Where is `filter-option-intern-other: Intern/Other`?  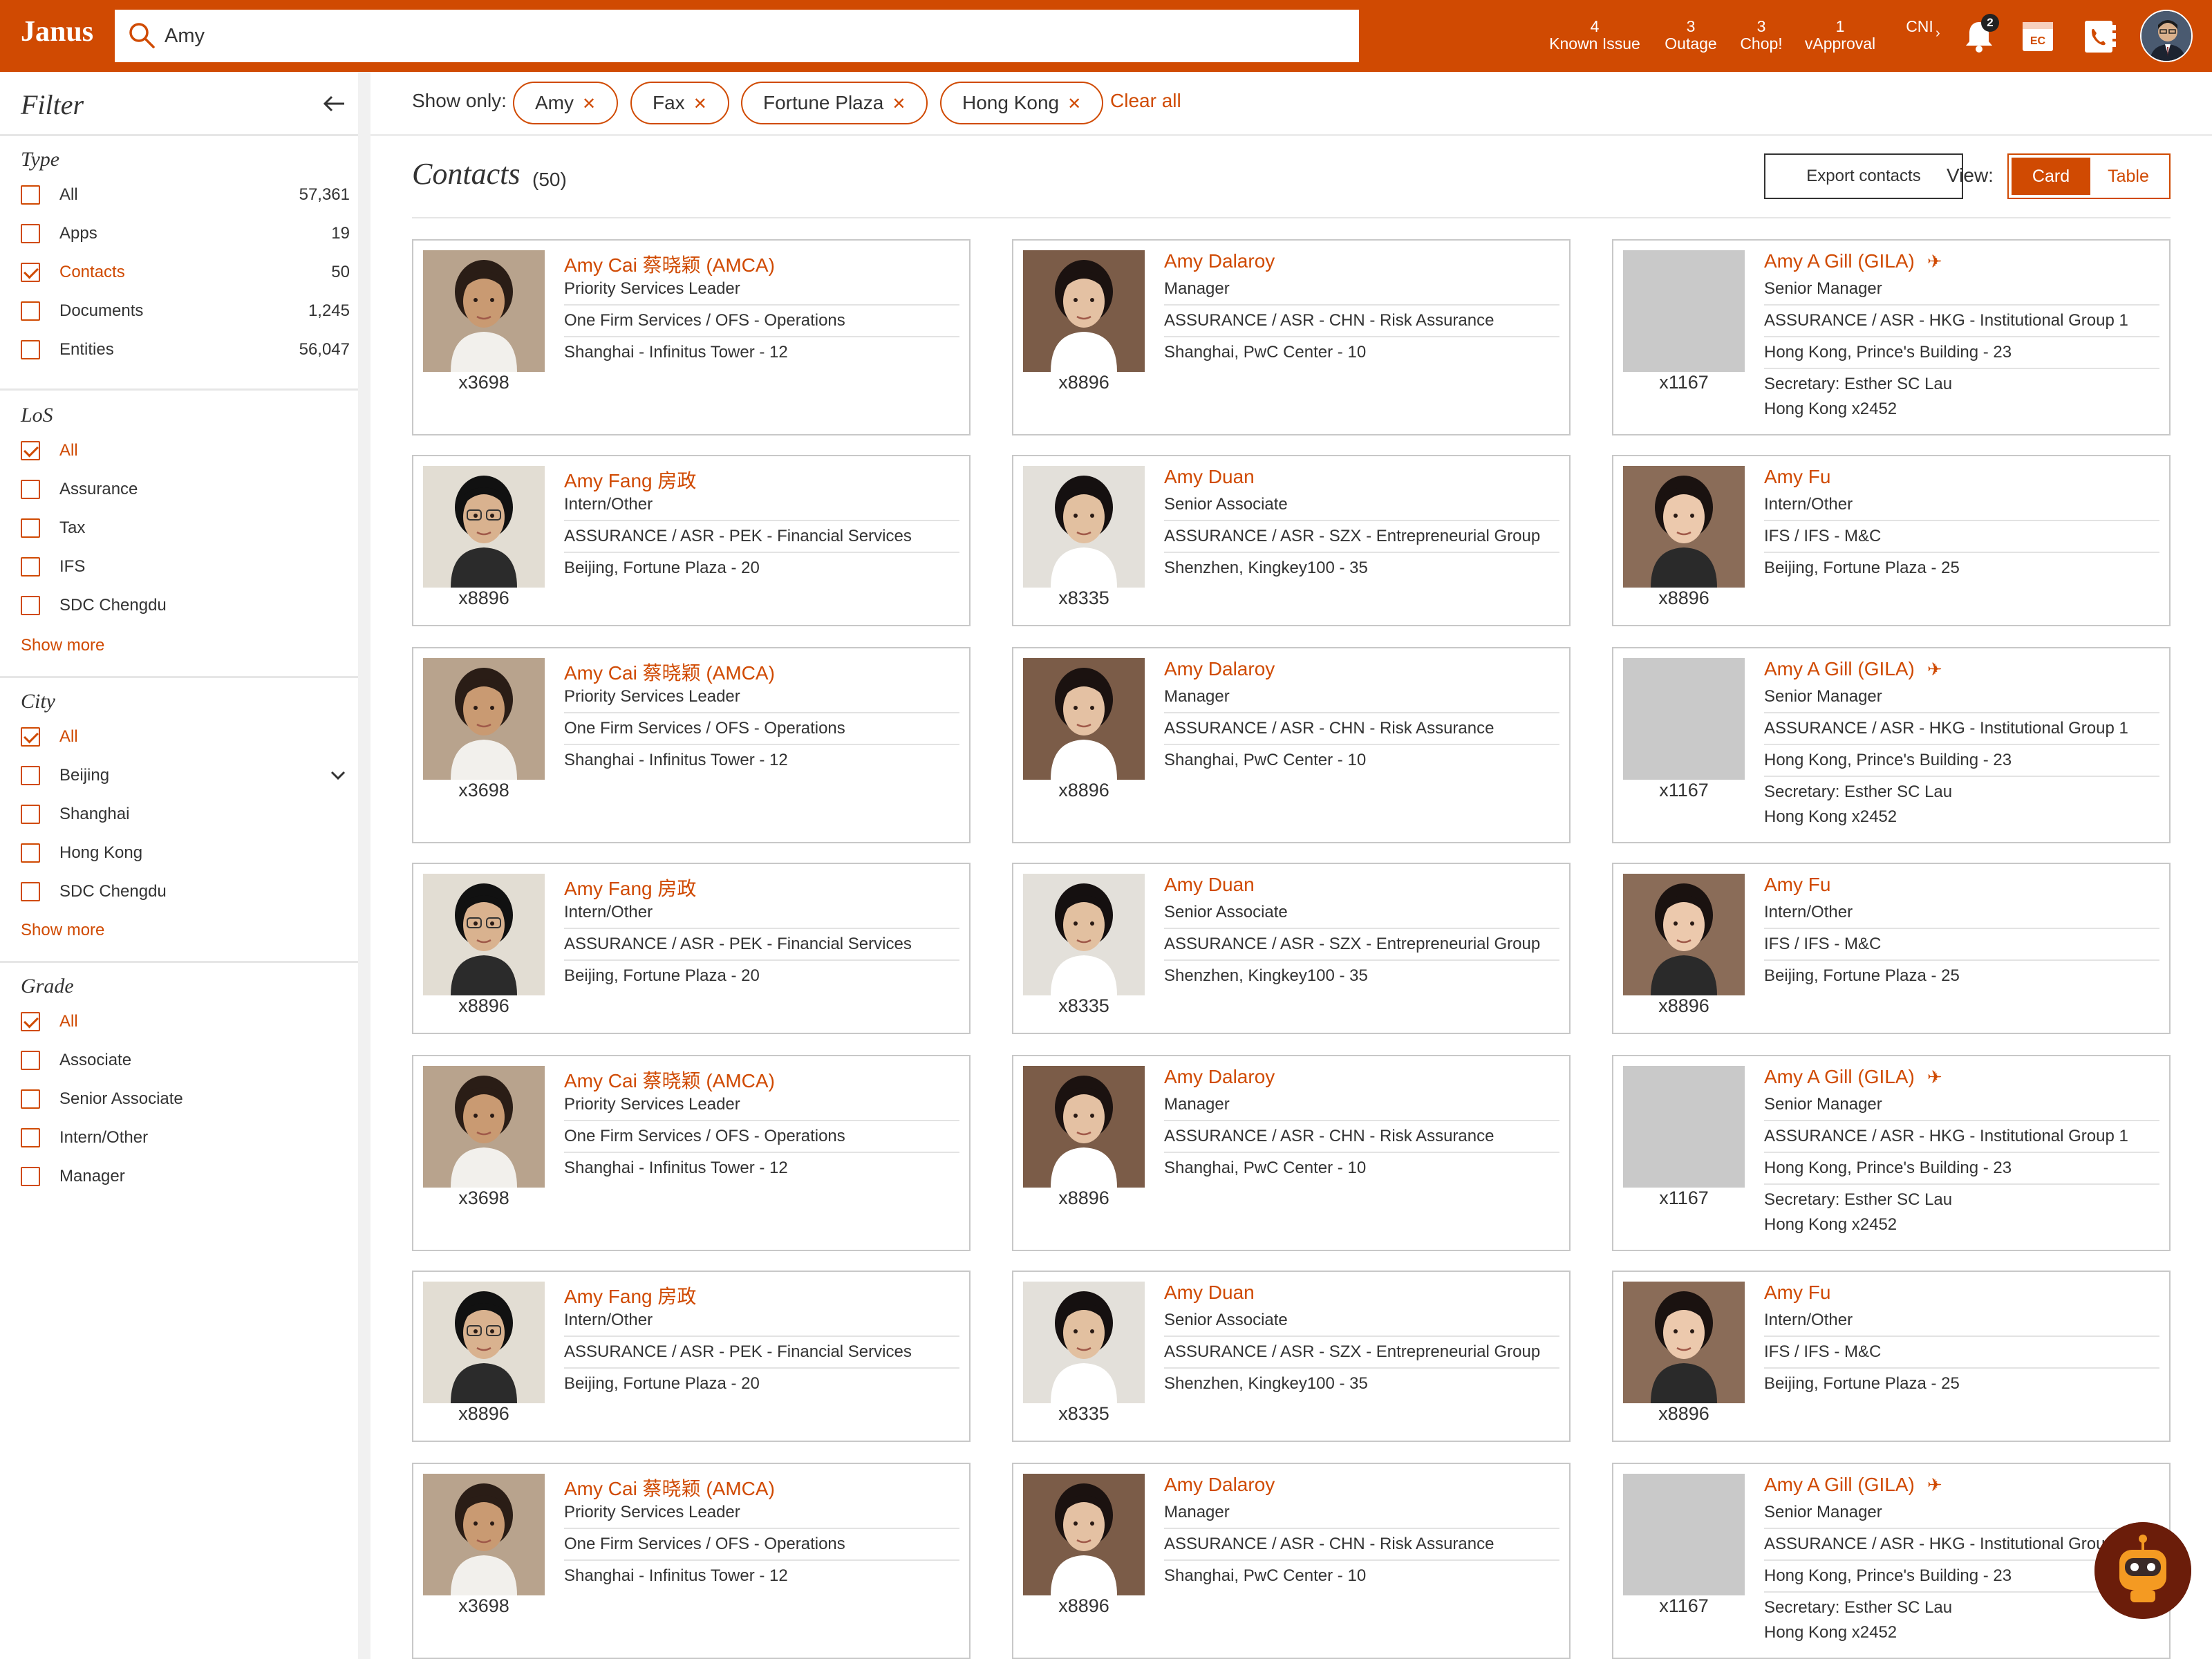
filter-option-intern-other: Intern/Other is located at coordinates (185, 1138).